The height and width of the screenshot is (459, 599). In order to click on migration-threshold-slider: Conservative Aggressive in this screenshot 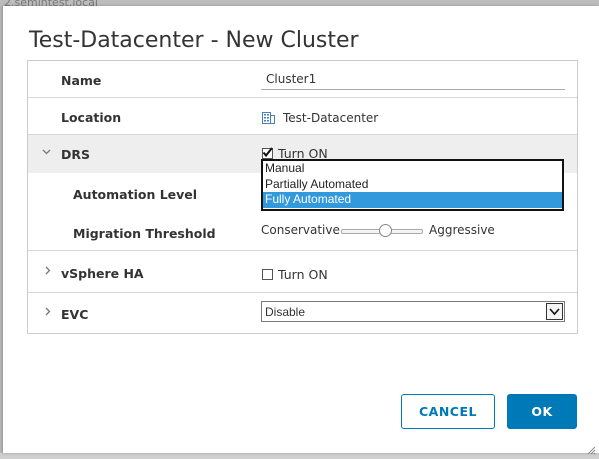, I will do `click(378, 230)`.